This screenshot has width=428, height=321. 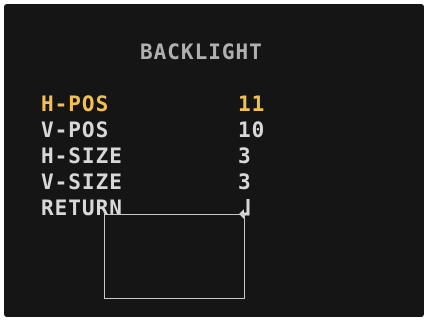 What do you see at coordinates (82, 156) in the screenshot?
I see `menu-item-label: H-SIZE` at bounding box center [82, 156].